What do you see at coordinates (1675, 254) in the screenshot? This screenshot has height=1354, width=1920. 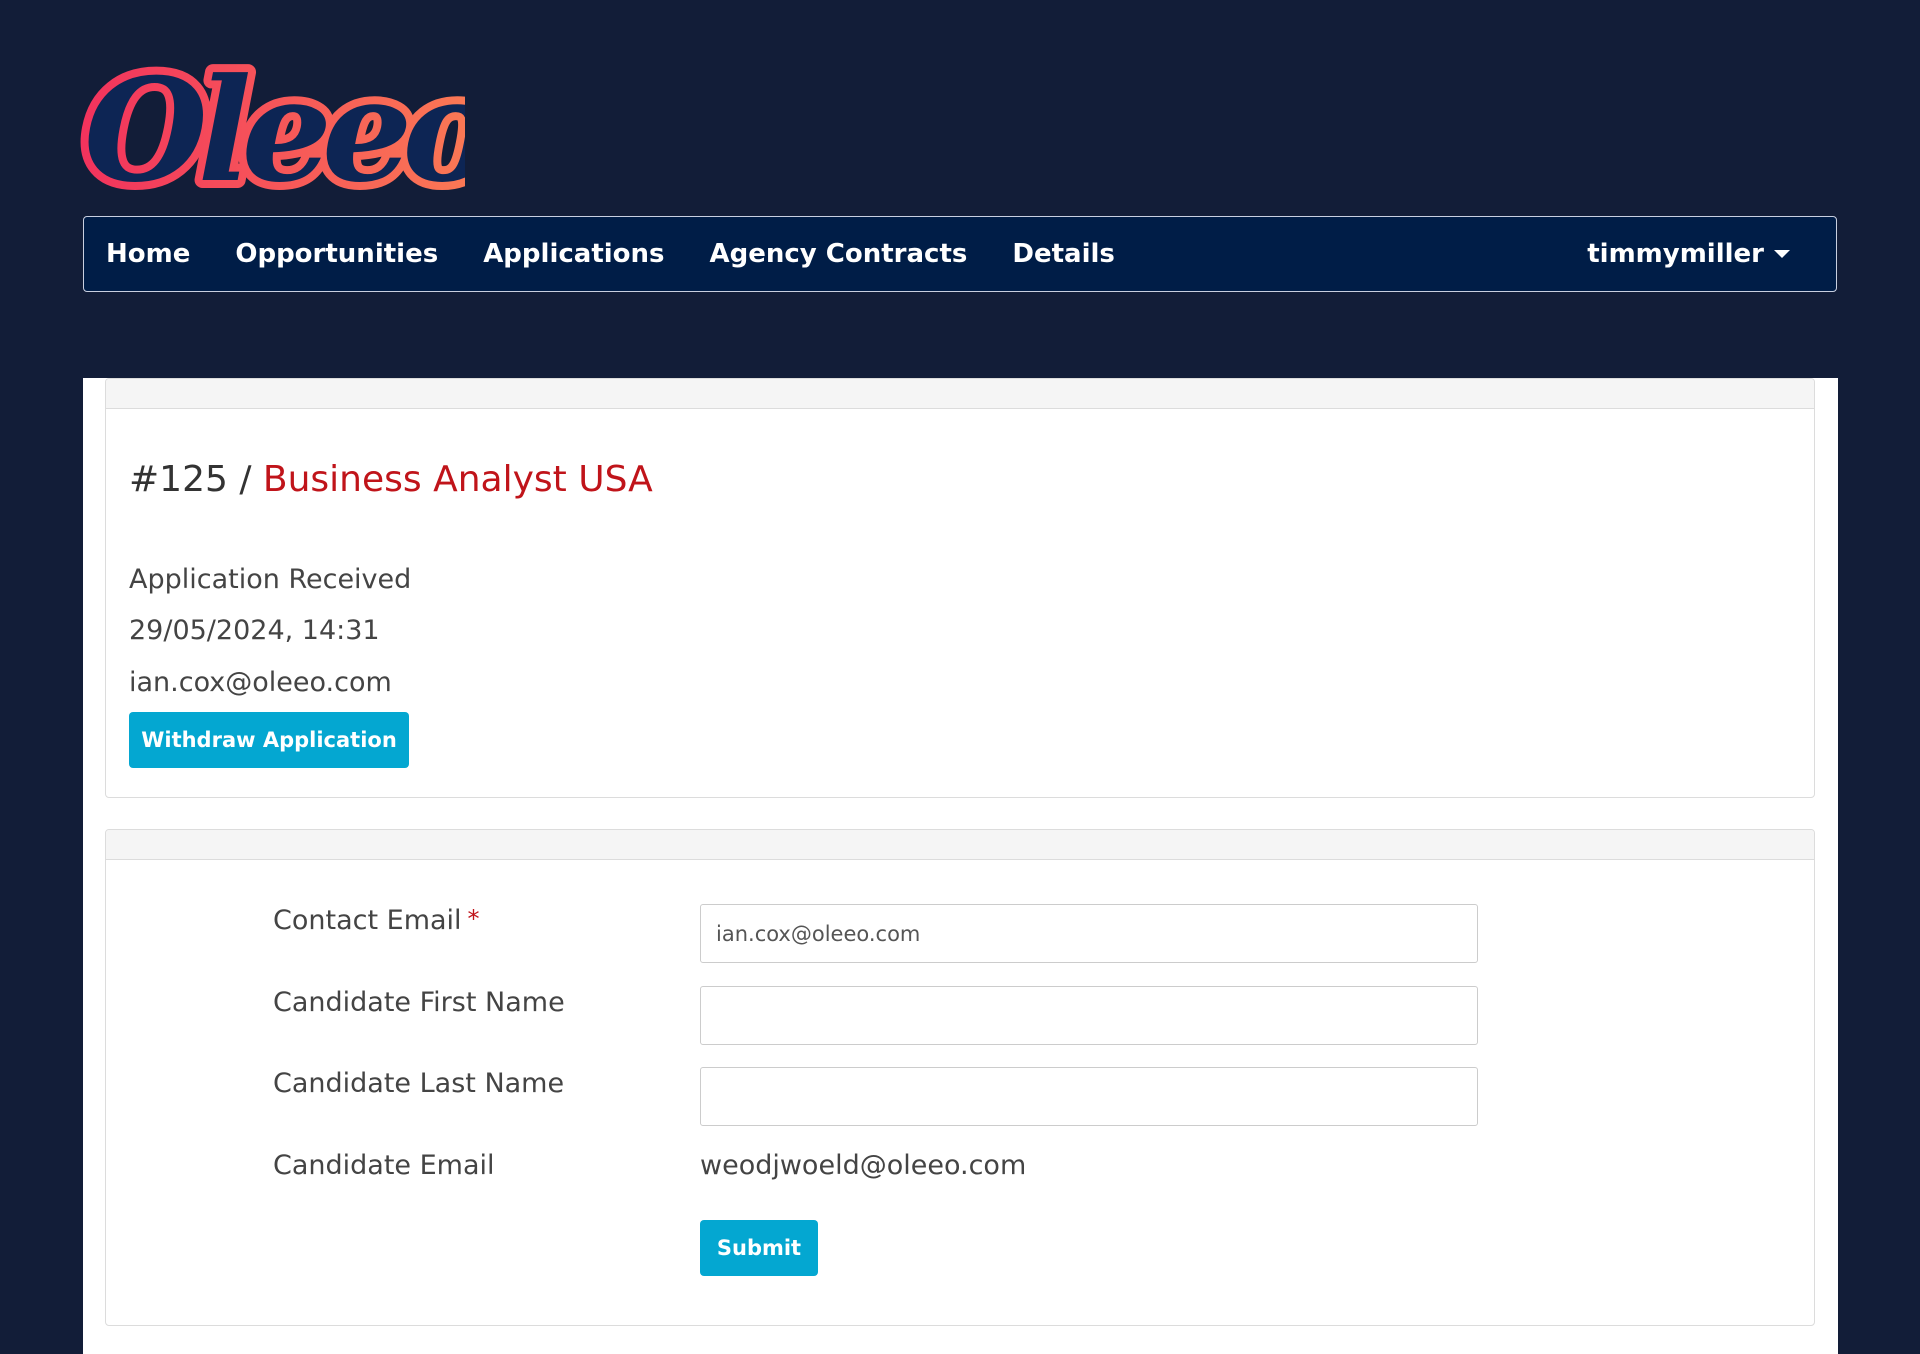 I see `user-name: timmymiller` at bounding box center [1675, 254].